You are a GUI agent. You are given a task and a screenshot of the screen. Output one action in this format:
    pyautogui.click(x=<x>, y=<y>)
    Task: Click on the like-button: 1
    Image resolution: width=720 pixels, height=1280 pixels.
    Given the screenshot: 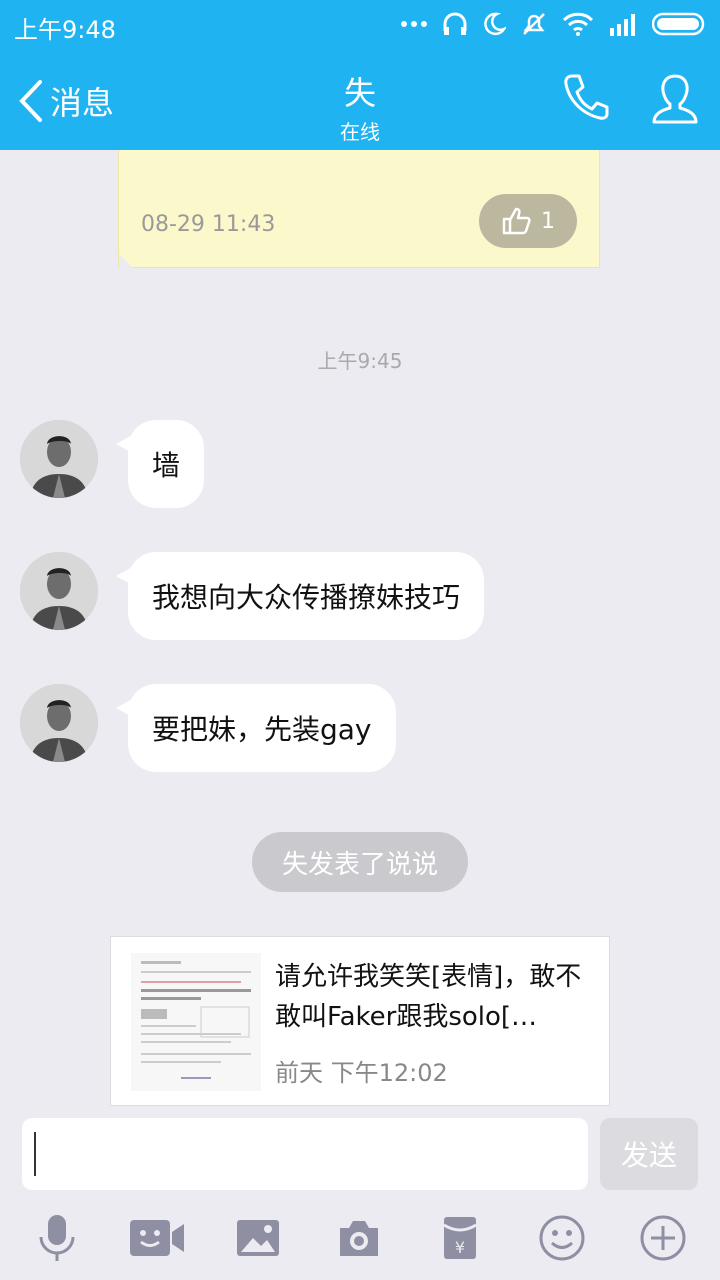 What is the action you would take?
    pyautogui.click(x=528, y=221)
    